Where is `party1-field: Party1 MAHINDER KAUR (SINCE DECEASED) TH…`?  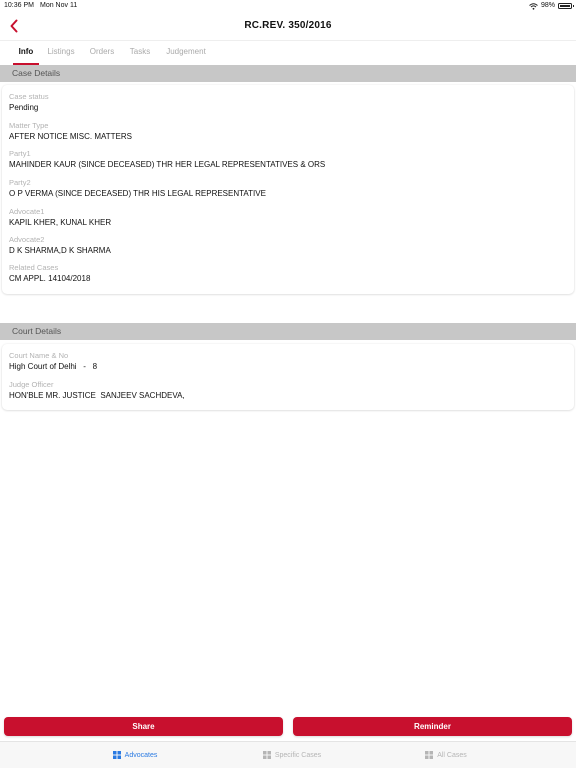 party1-field: Party1 MAHINDER KAUR (SINCE DECEASED) TH… is located at coordinates (288, 160).